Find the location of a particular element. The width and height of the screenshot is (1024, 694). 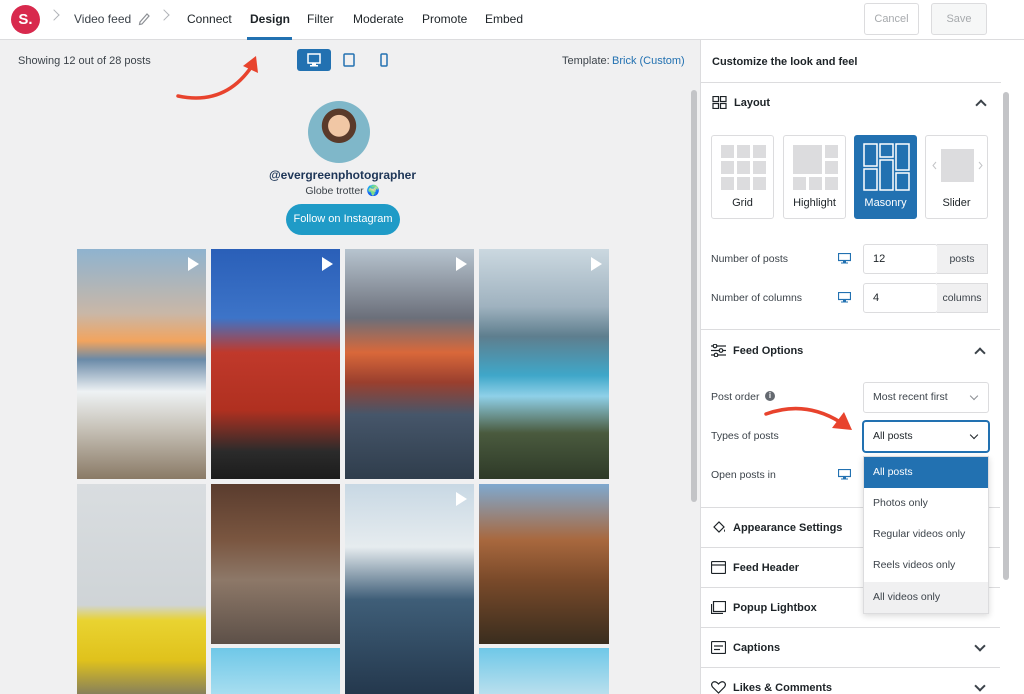

layout-option-masonry: Masonry is located at coordinates (885, 177).